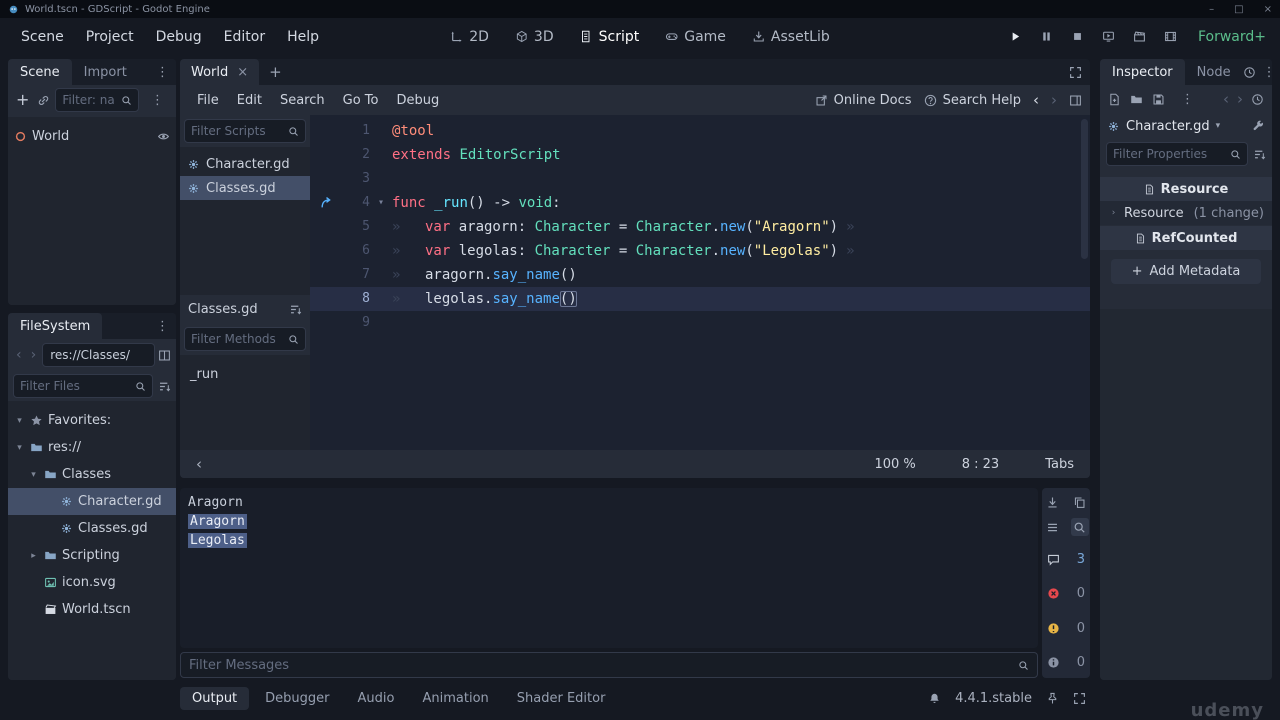  Describe the element at coordinates (1238, 9) in the screenshot. I see `maximize-button: □` at that location.